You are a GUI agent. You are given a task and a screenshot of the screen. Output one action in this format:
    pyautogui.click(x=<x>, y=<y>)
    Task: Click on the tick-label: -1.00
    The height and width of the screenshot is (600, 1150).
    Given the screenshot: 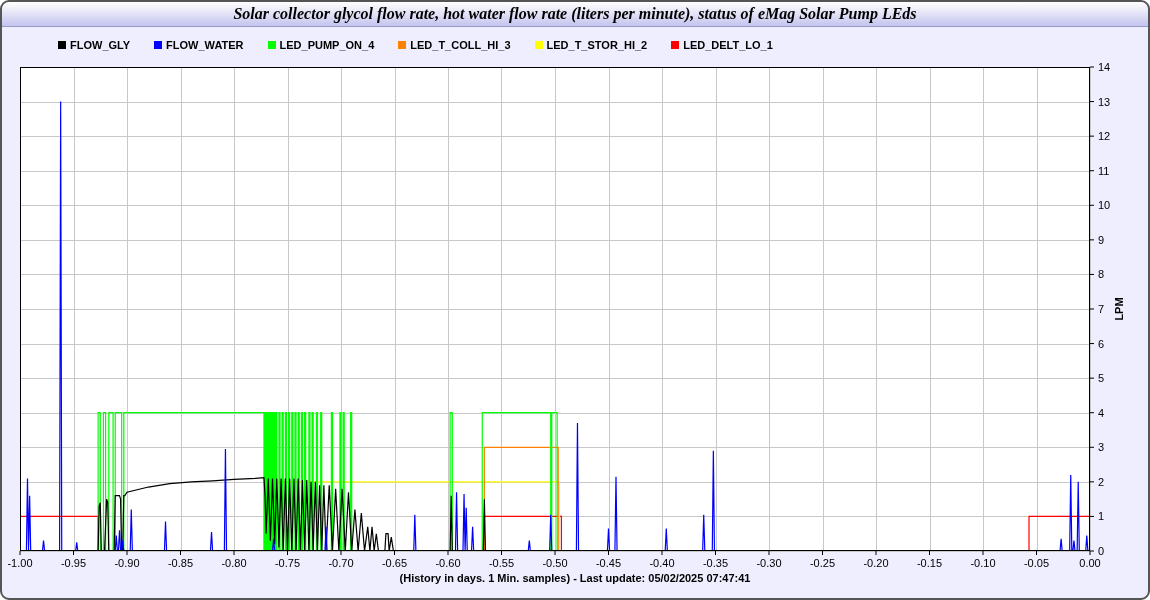 What is the action you would take?
    pyautogui.click(x=20, y=563)
    